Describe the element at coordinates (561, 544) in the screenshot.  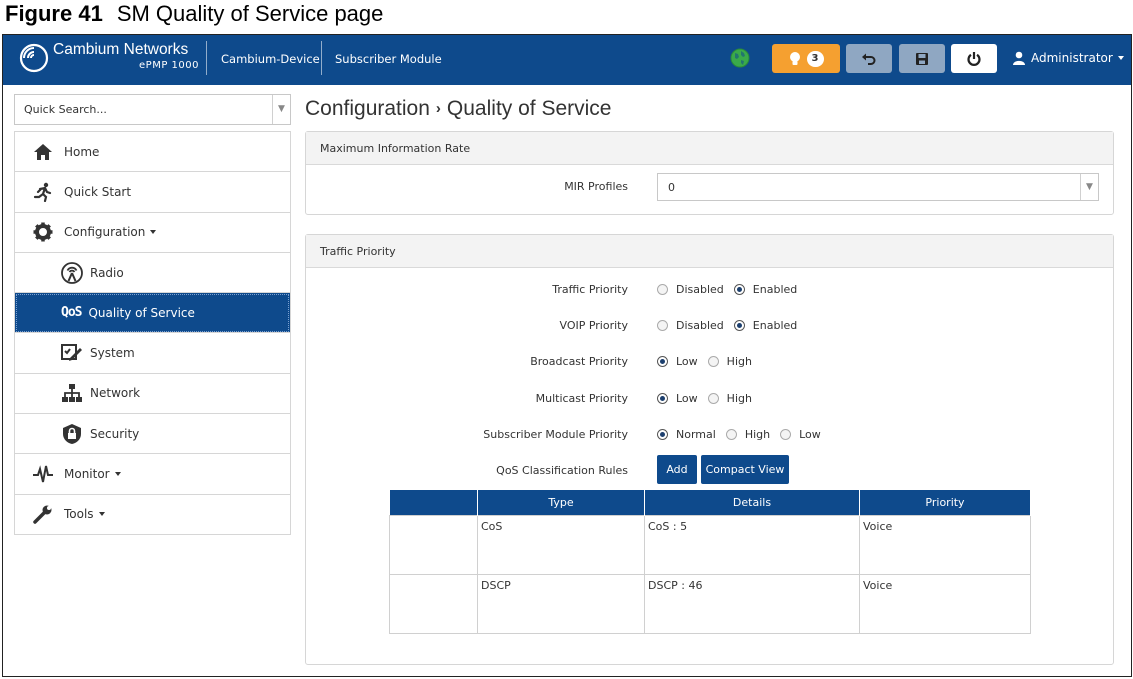
I see `type-cell: CoS` at that location.